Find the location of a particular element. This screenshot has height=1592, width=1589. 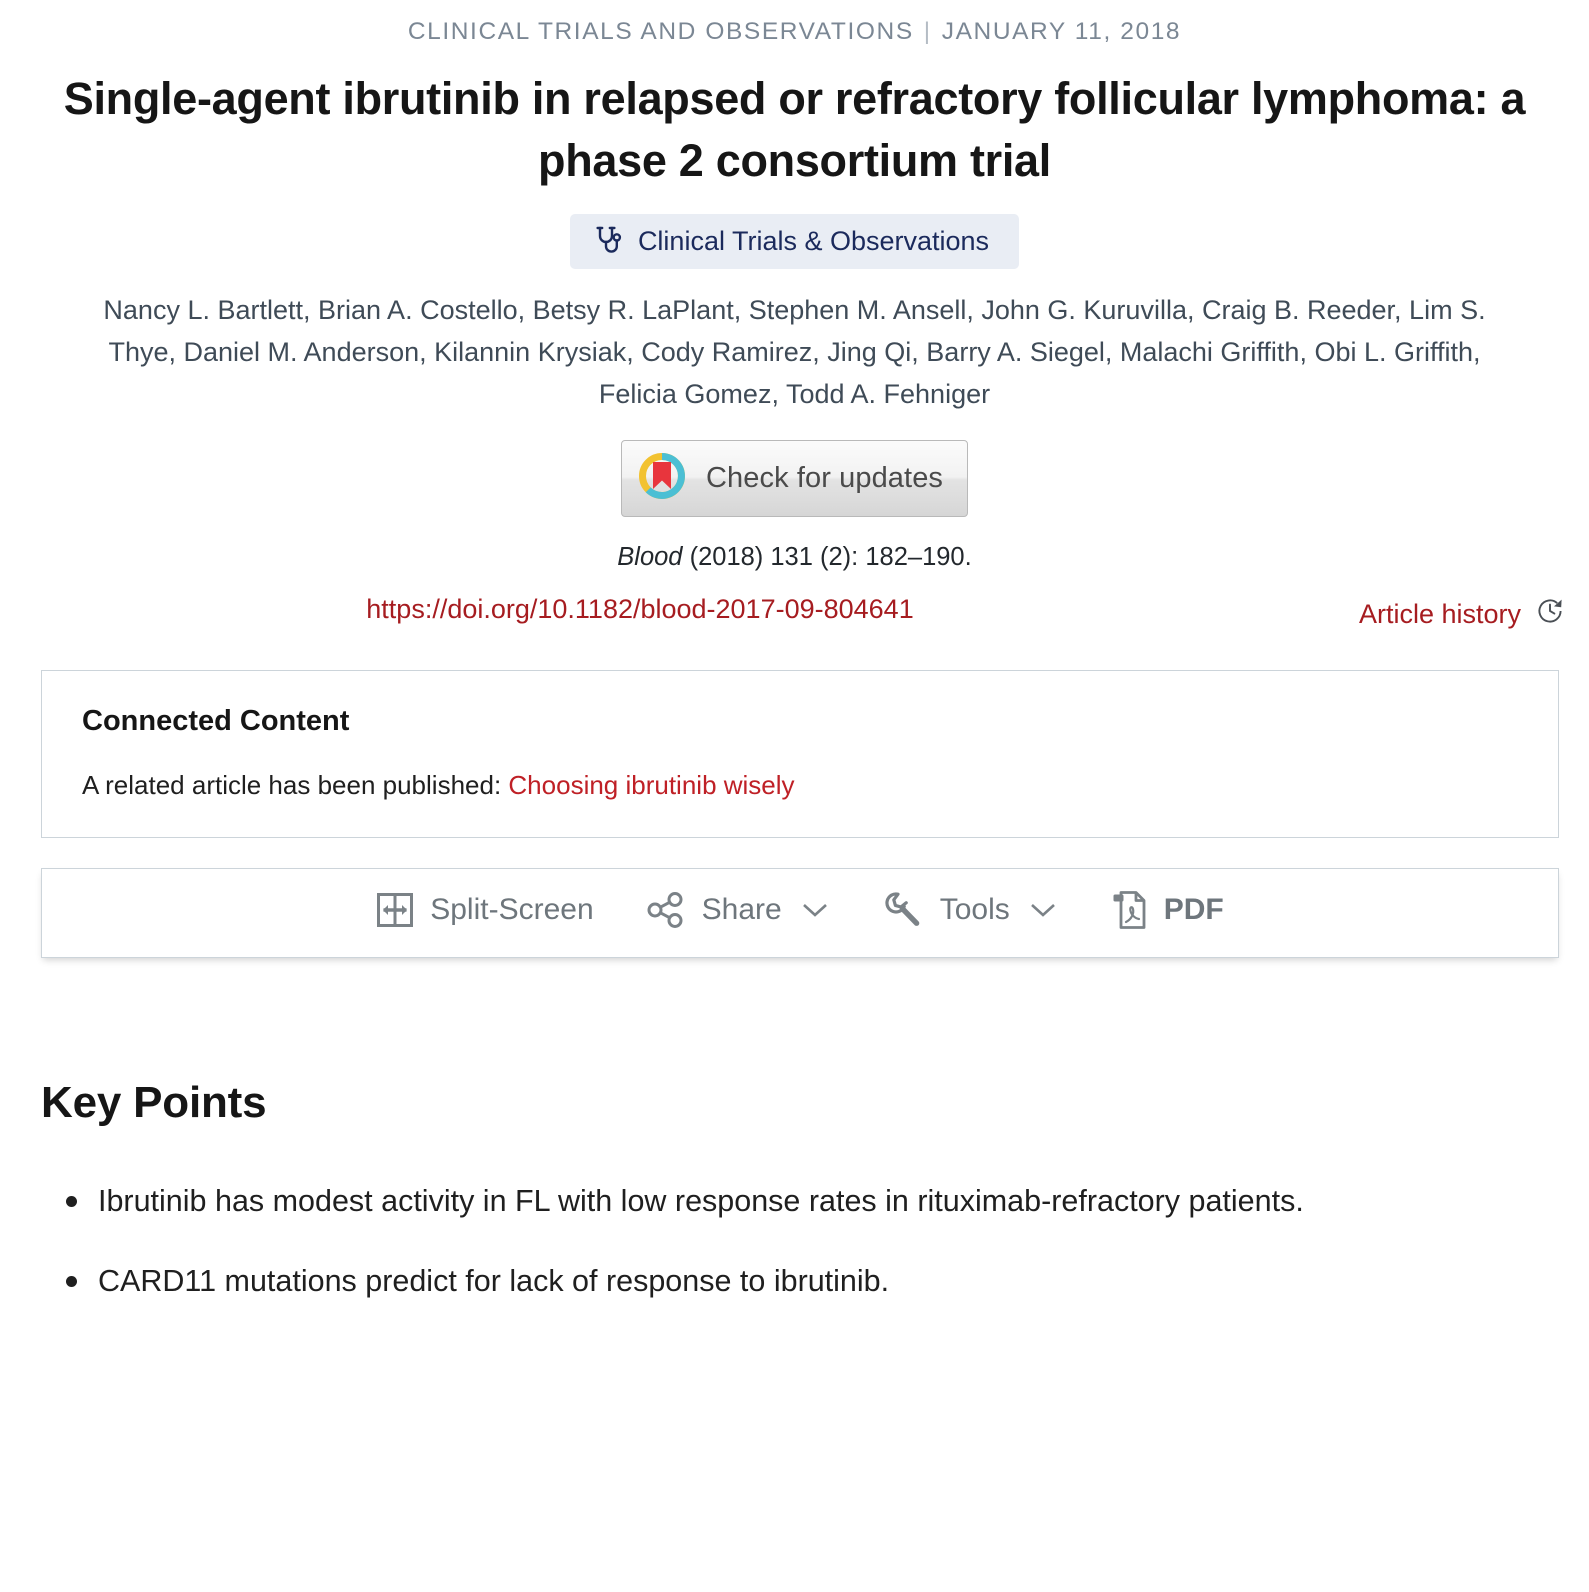

split-screen-button: Split-Screen is located at coordinates (485, 910).